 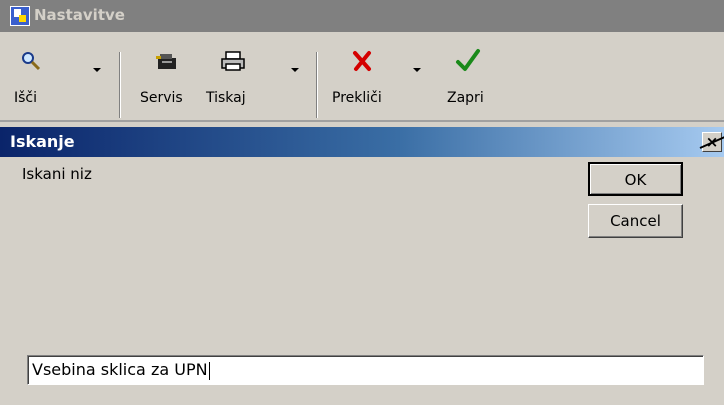 What do you see at coordinates (635, 221) in the screenshot?
I see `cancel-button: Cancel` at bounding box center [635, 221].